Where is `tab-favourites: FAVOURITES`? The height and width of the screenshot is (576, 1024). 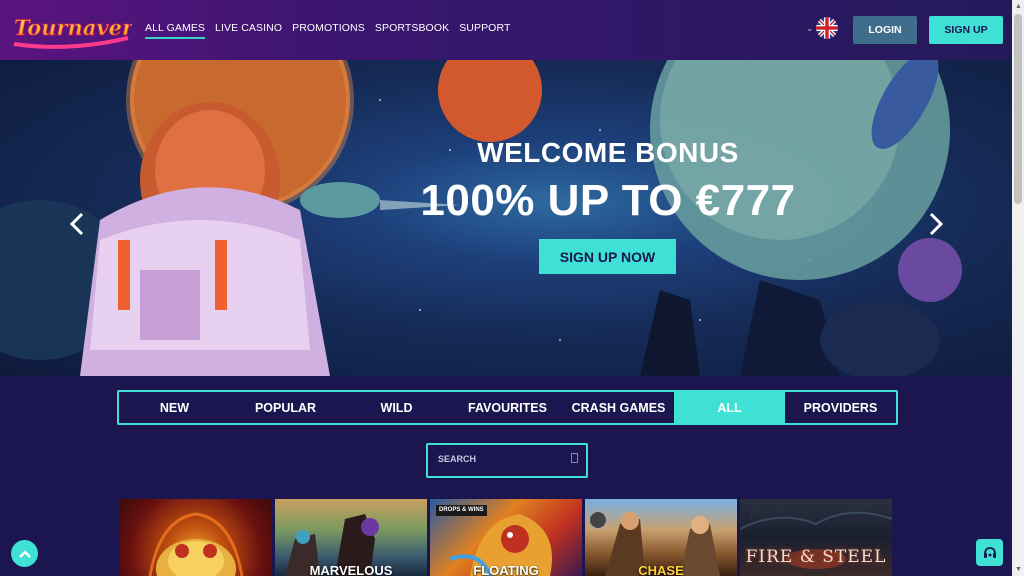
tab-favourites: FAVOURITES is located at coordinates (507, 407).